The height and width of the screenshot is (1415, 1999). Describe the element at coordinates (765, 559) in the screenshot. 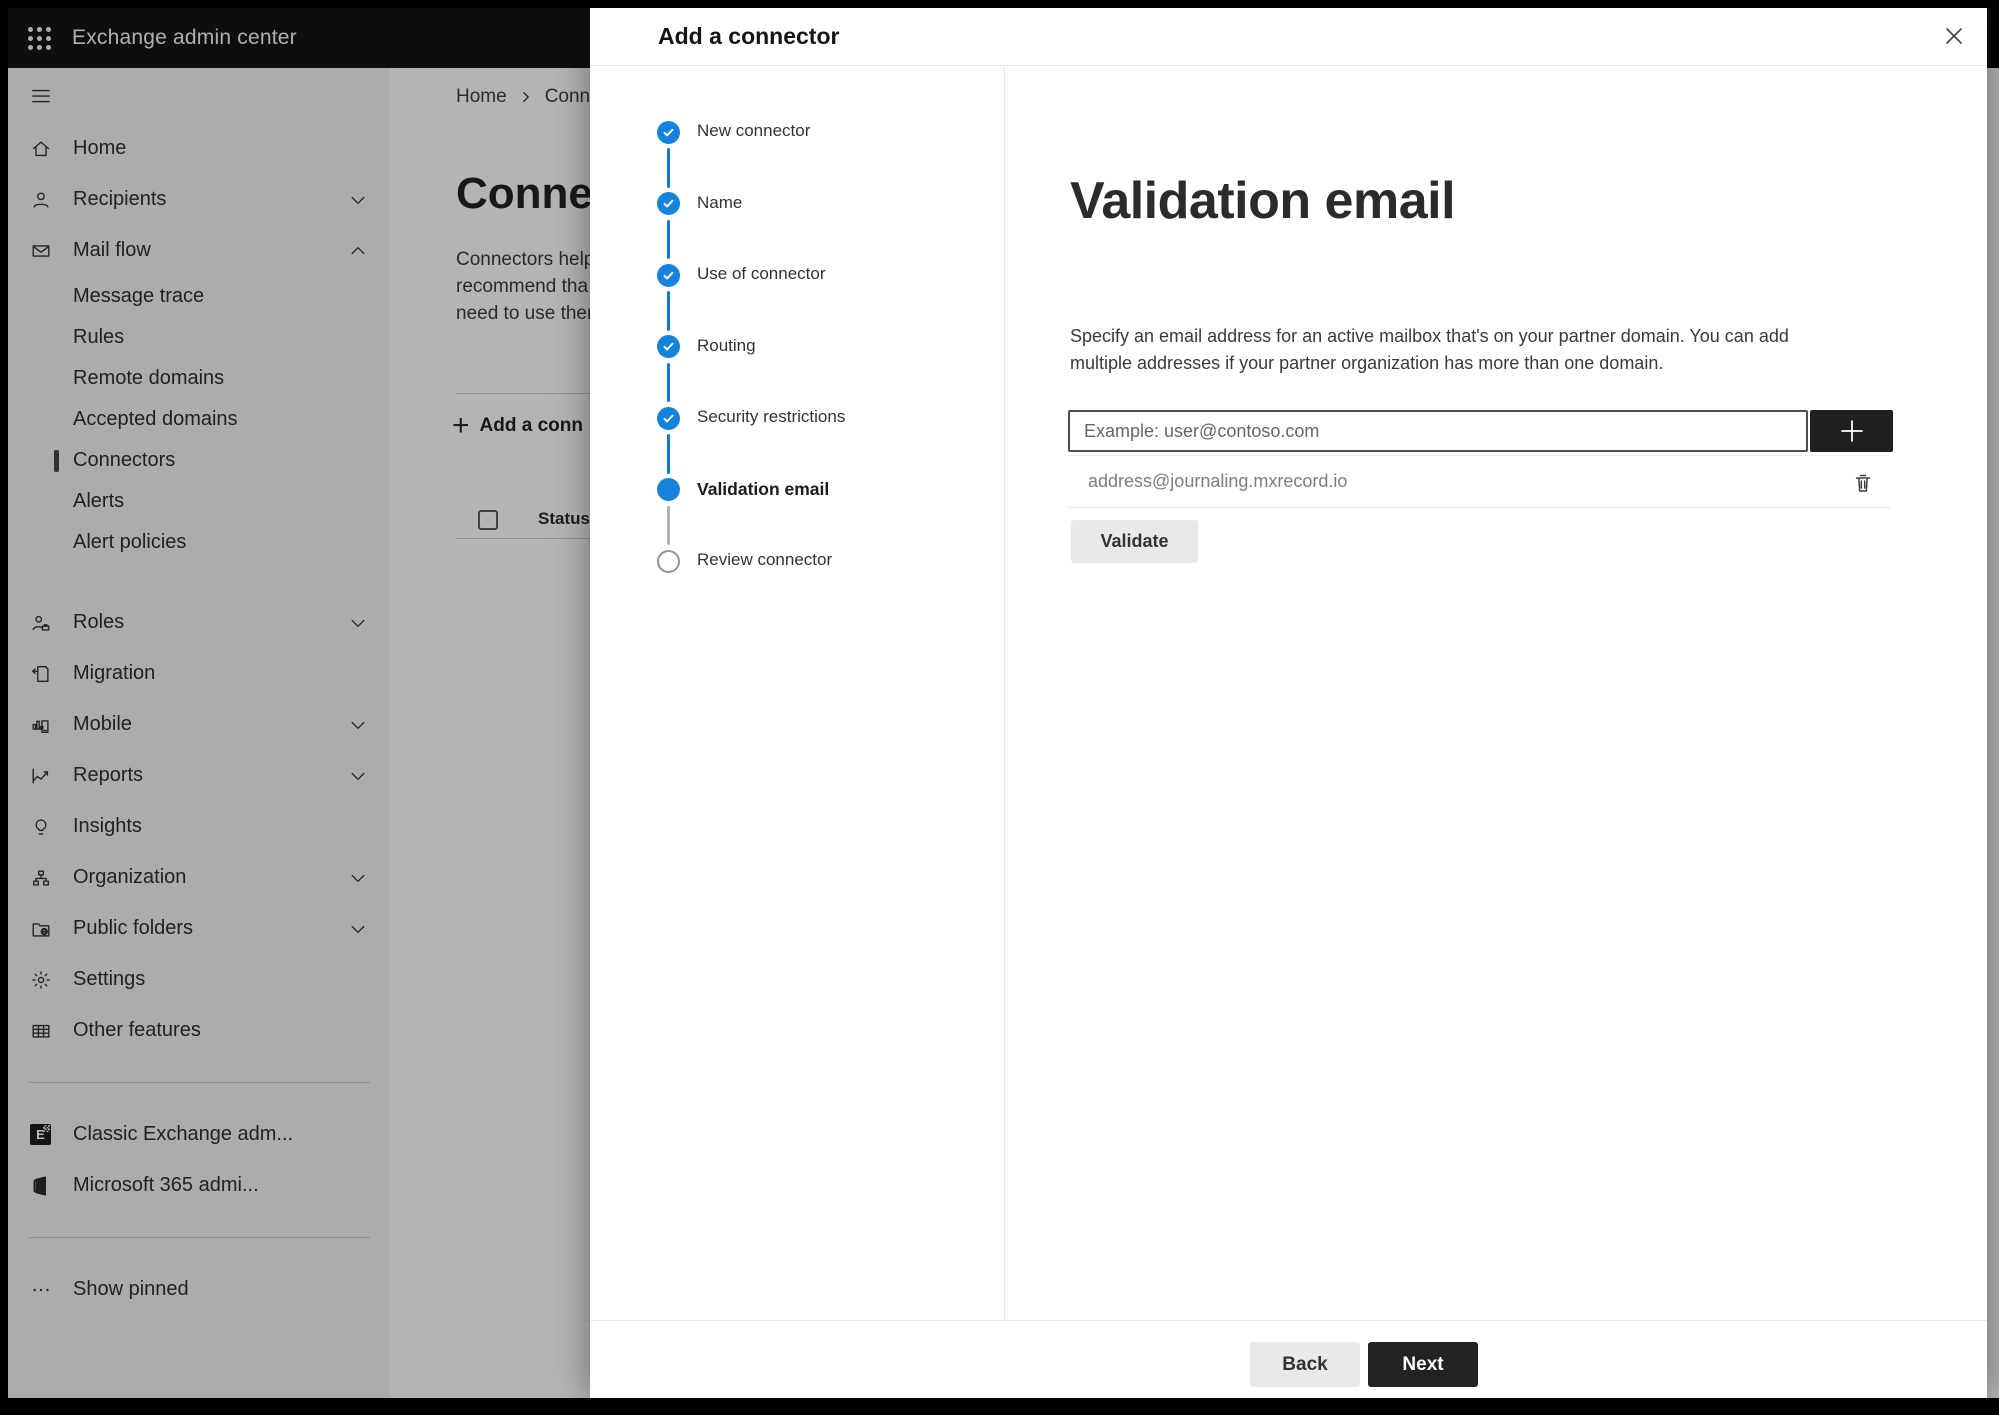

I see `step-label-review-connector: Review connector` at that location.